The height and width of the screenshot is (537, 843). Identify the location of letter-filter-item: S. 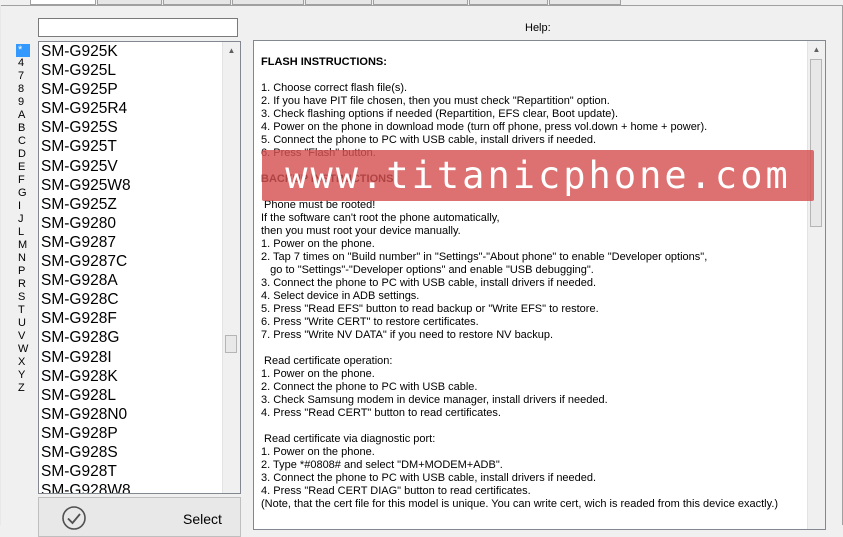
(26, 297).